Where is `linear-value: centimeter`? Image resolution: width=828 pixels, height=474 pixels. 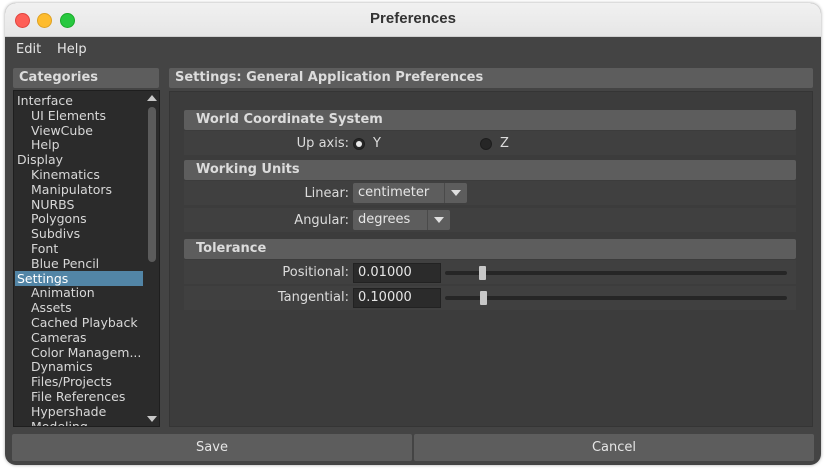
linear-value: centimeter is located at coordinates (394, 192).